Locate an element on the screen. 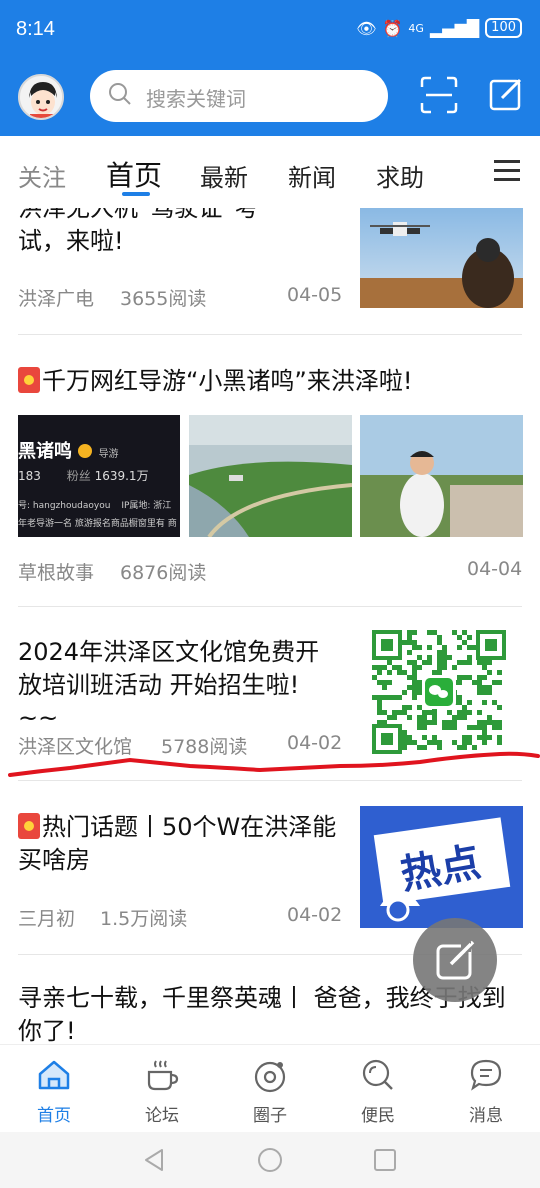 This screenshot has height=1188, width=540. hot-topic-image: 热点 is located at coordinates (441, 867).